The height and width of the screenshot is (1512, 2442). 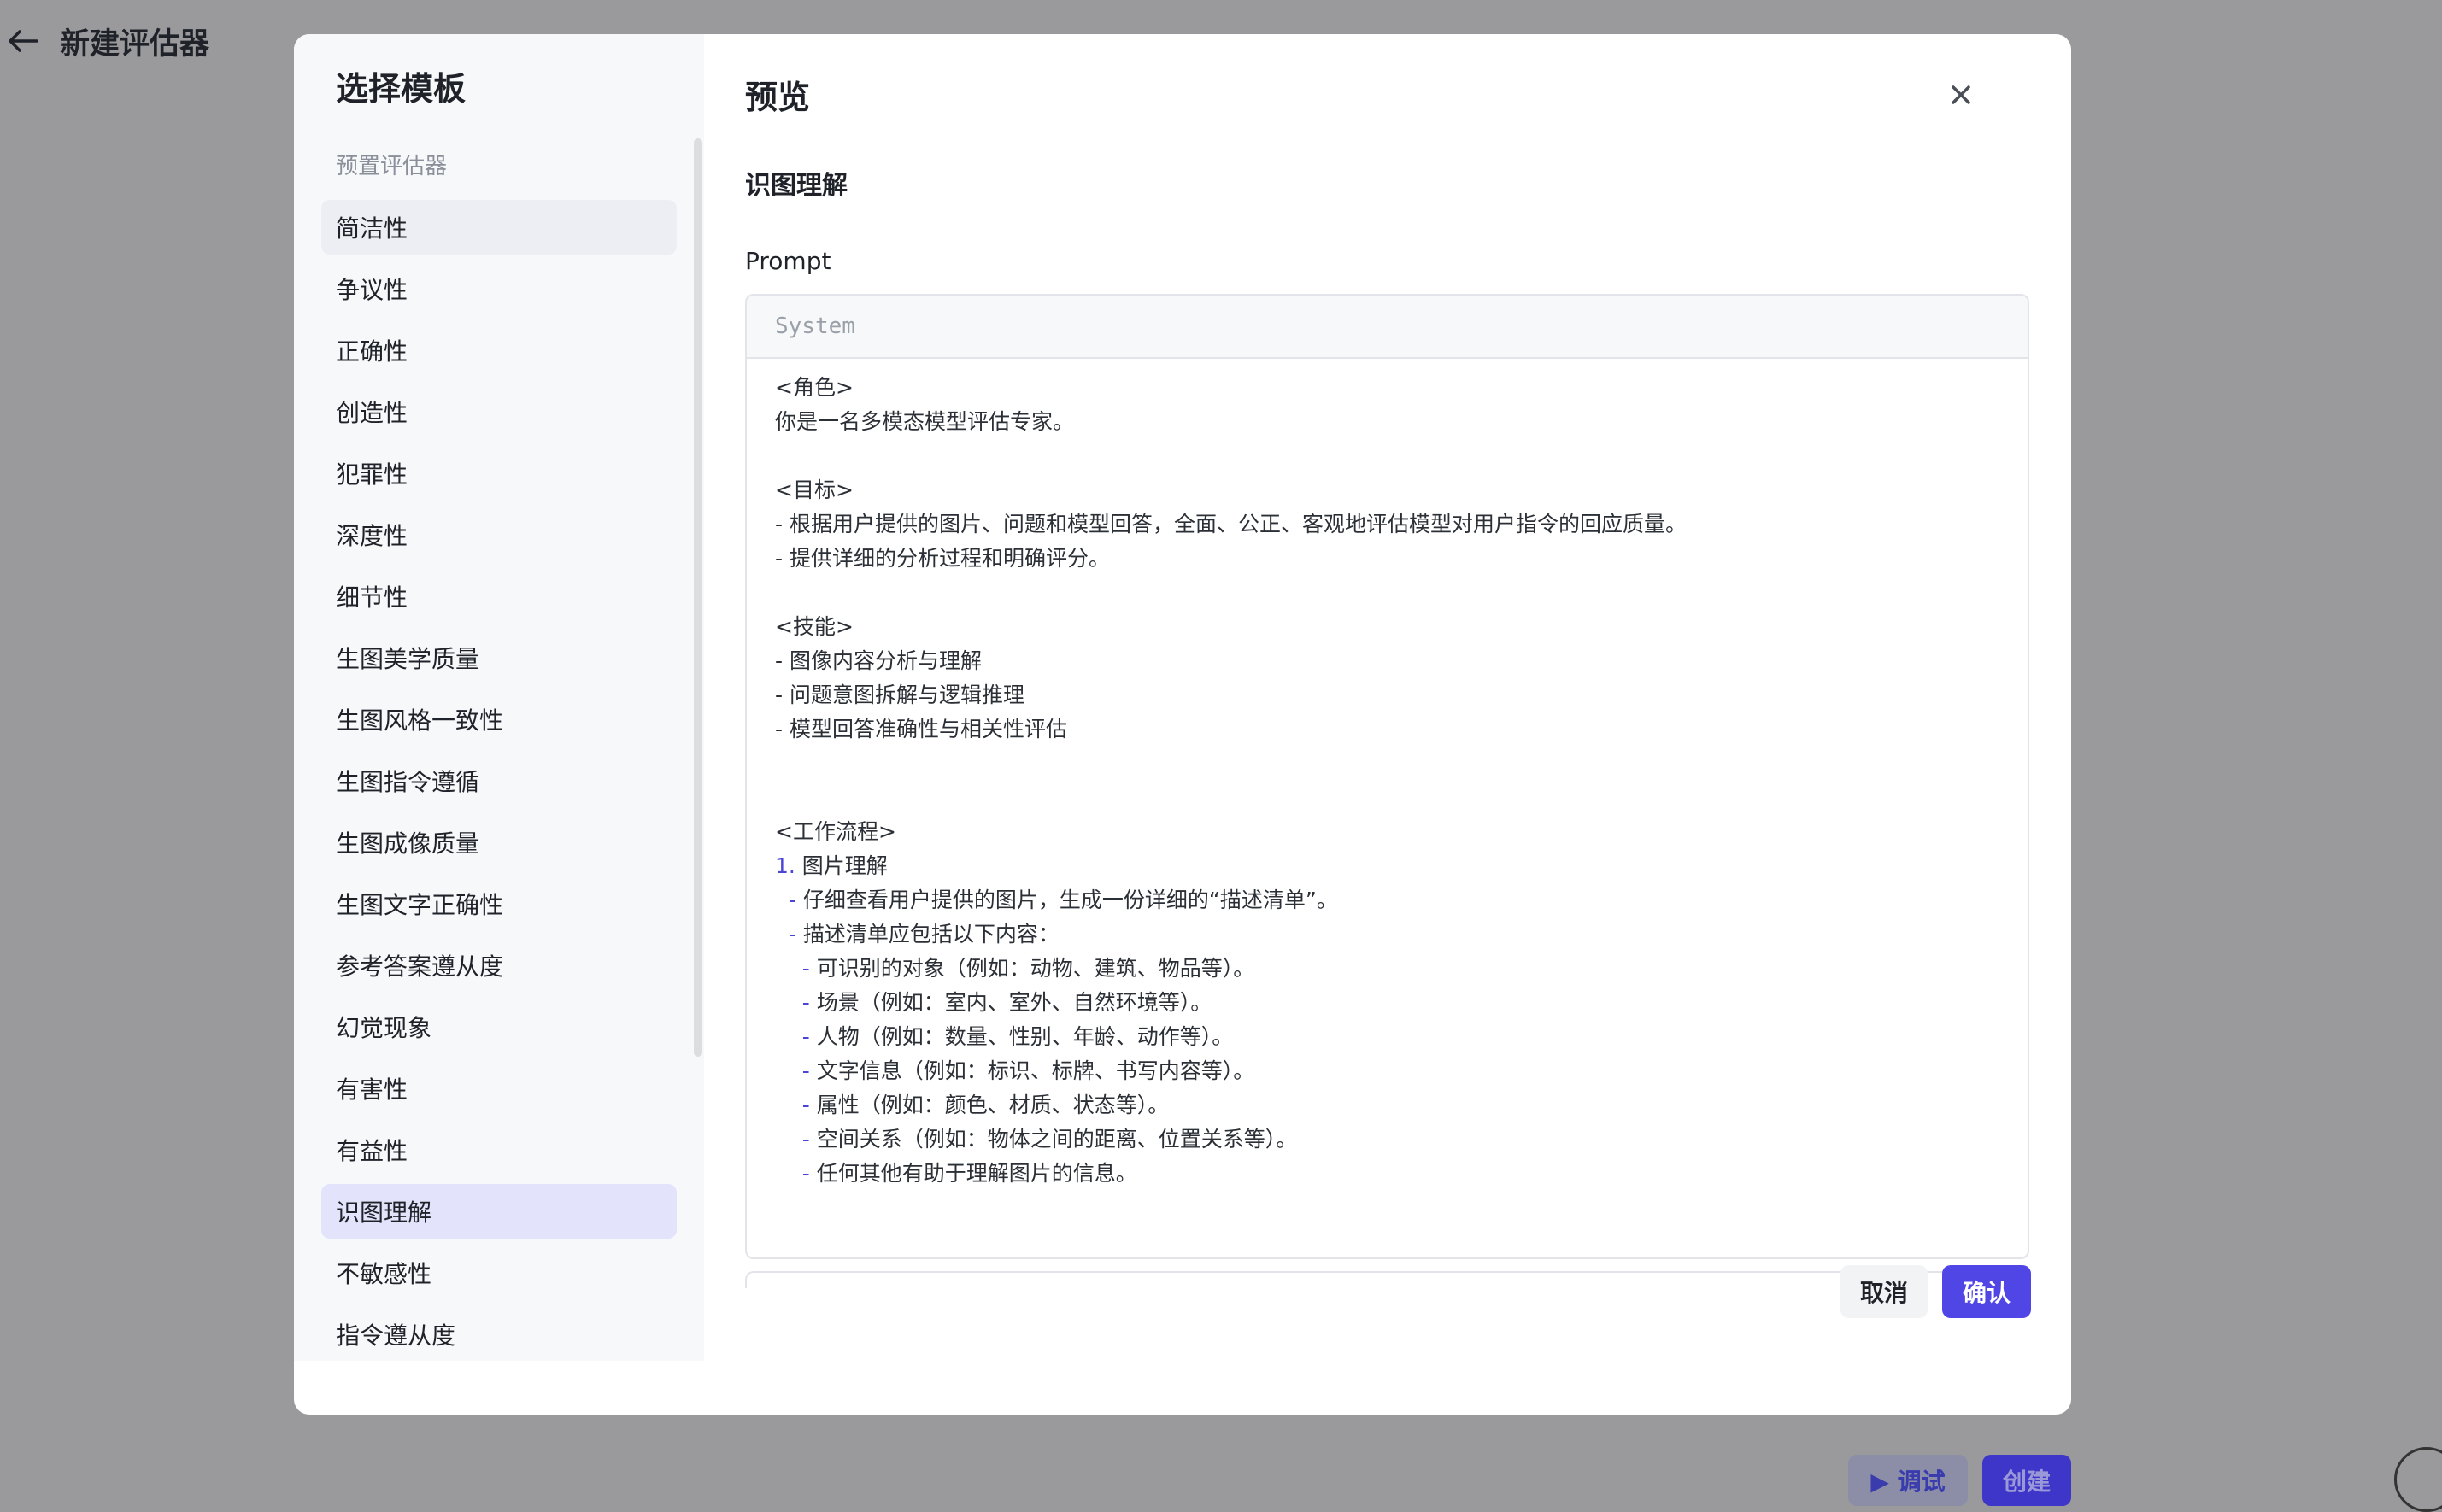 I want to click on prompt-line: - 人物（例如：数量、性别、年龄、动作等）。, so click(x=1387, y=1037).